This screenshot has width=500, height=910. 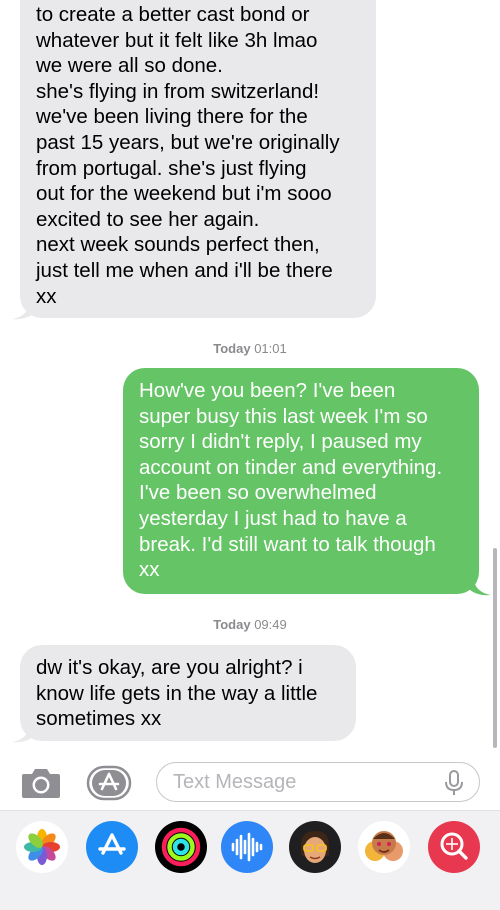 I want to click on app-drawer, so click(x=250, y=860).